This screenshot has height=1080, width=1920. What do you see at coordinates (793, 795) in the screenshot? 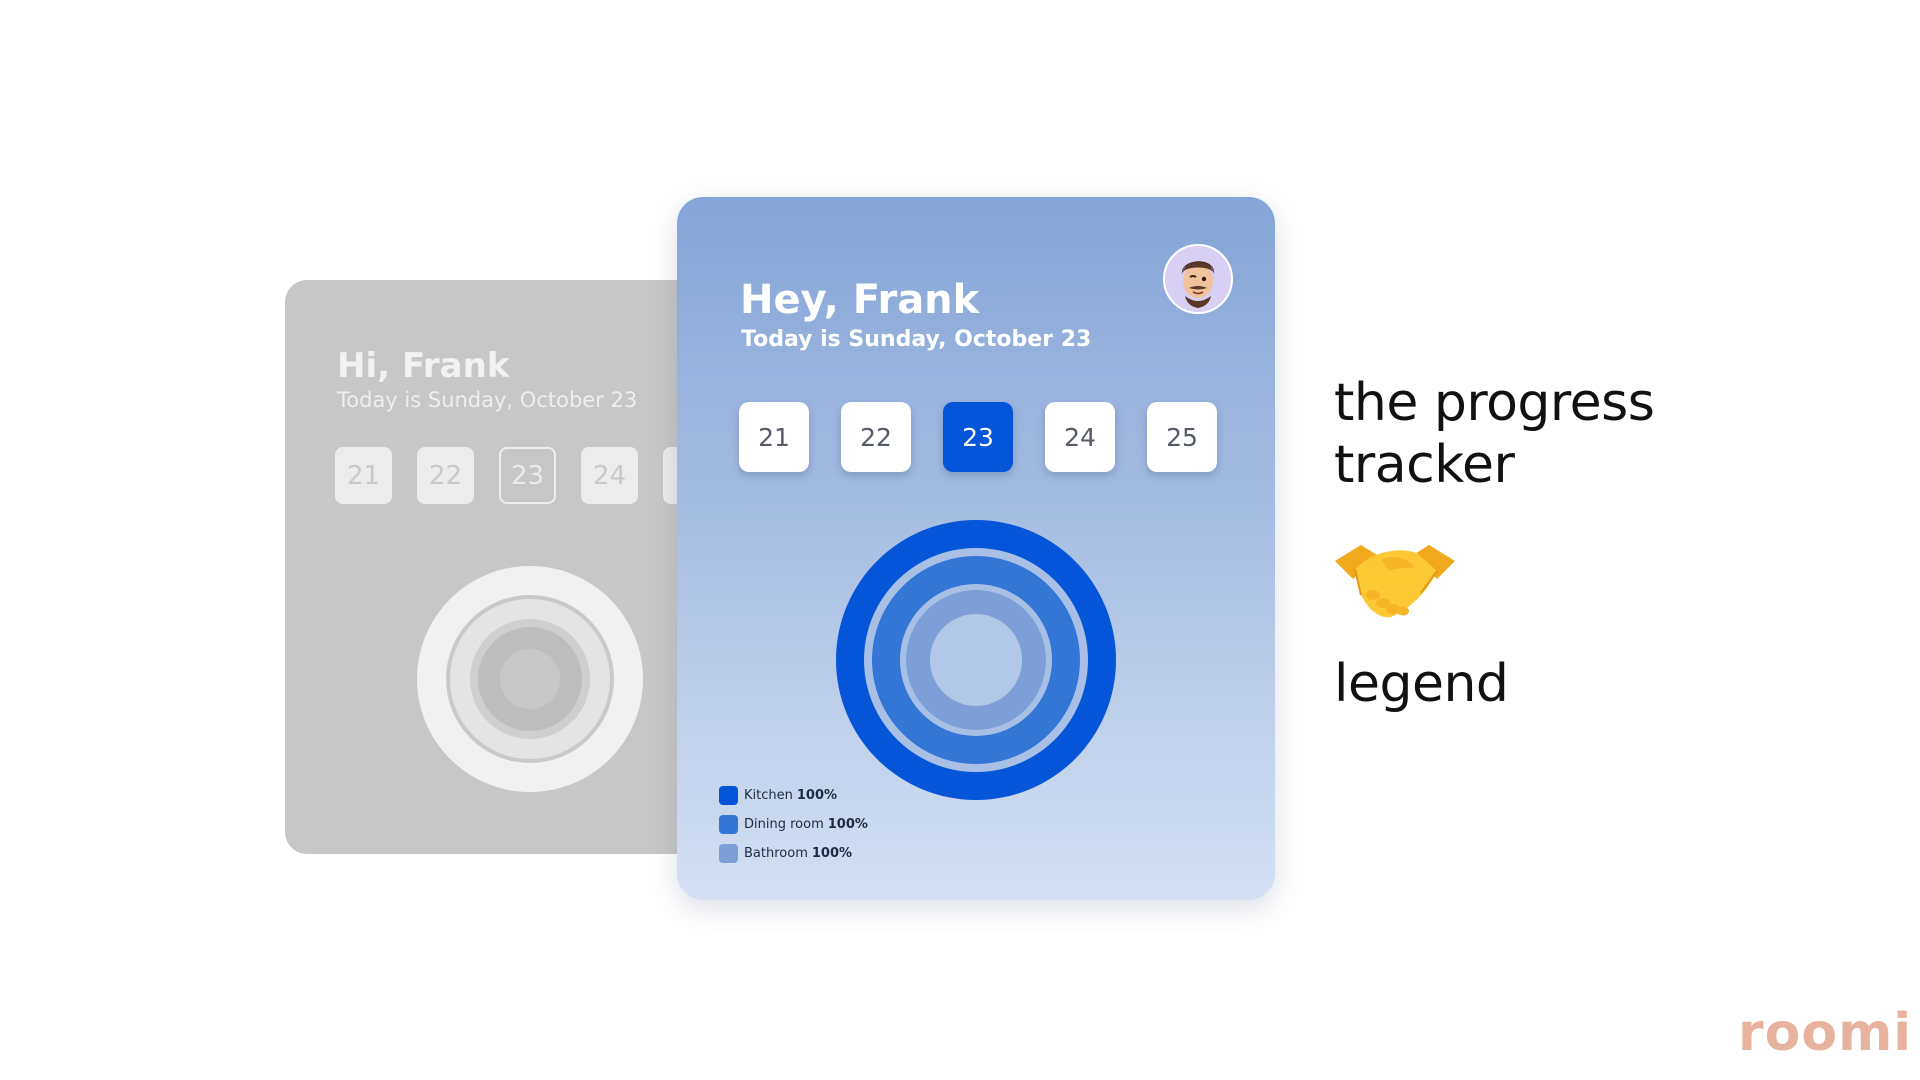
I see `legend-item-kitchen: Kitchen 100%` at bounding box center [793, 795].